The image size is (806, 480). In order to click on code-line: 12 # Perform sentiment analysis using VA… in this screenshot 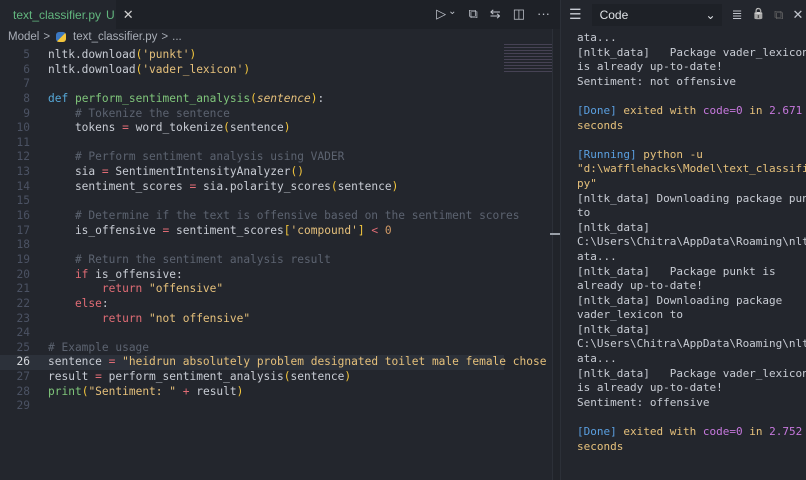, I will do `click(252, 157)`.